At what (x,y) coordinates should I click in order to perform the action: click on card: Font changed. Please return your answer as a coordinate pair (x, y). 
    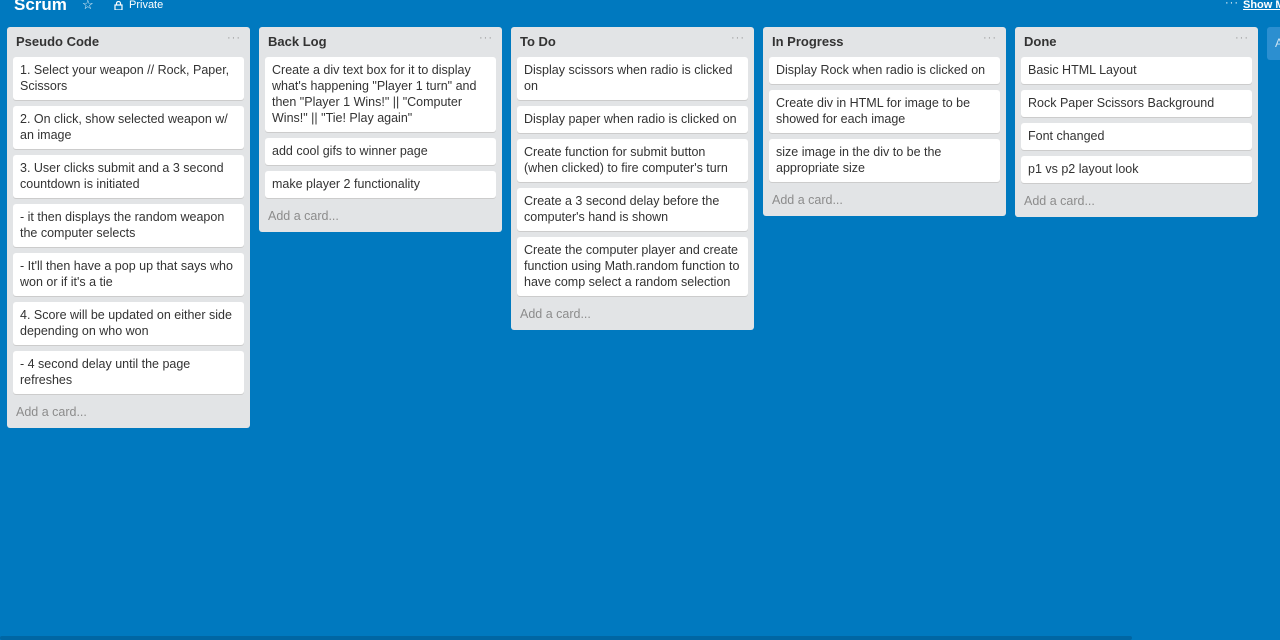
    Looking at the image, I should click on (1136, 136).